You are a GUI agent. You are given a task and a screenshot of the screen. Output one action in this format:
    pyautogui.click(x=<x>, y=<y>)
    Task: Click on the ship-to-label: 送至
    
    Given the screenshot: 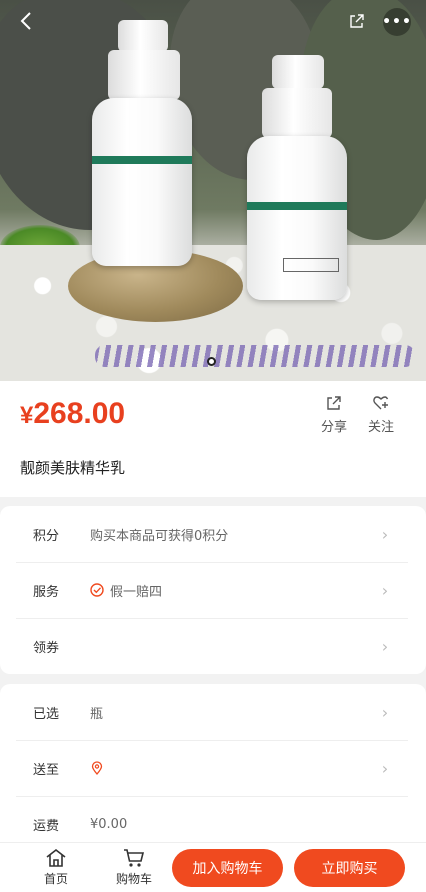 What is the action you would take?
    pyautogui.click(x=46, y=770)
    